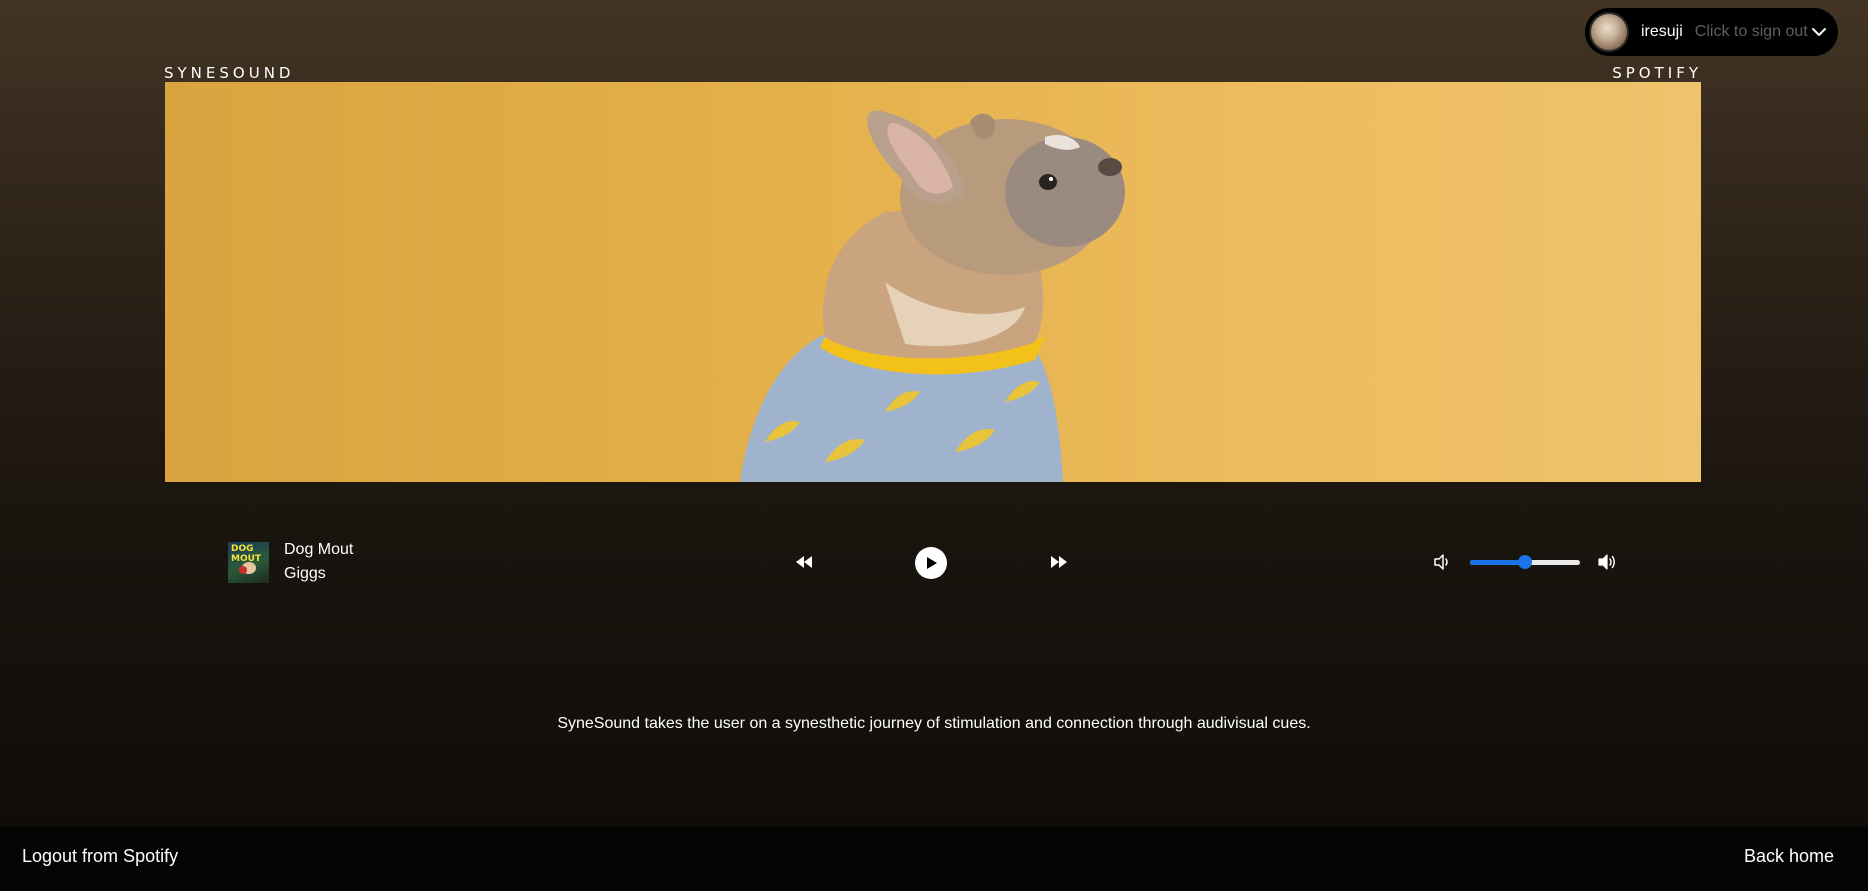 The height and width of the screenshot is (891, 1868). Describe the element at coordinates (1609, 32) in the screenshot. I see `avatar` at that location.